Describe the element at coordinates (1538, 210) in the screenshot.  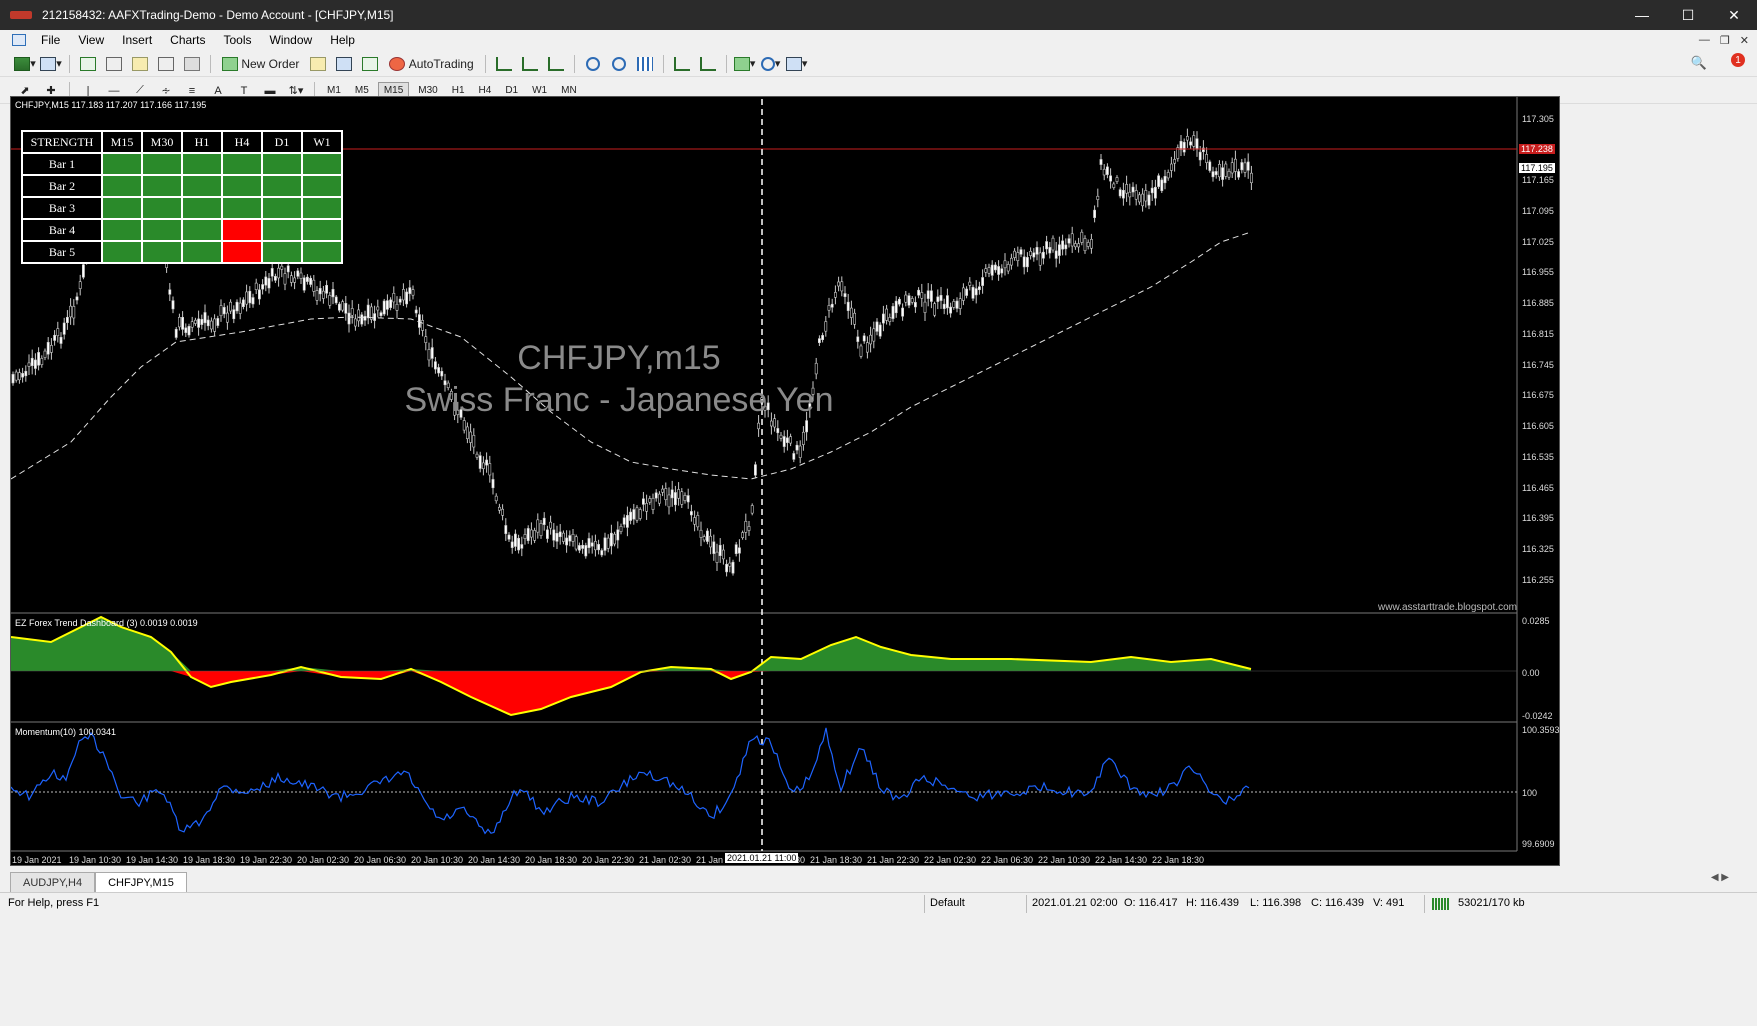
I see `price-scale-label: 117.095` at that location.